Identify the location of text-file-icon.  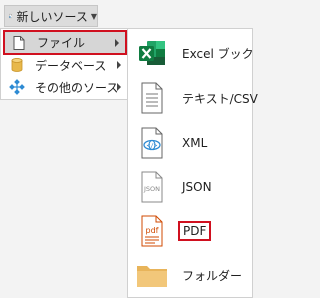
(152, 98).